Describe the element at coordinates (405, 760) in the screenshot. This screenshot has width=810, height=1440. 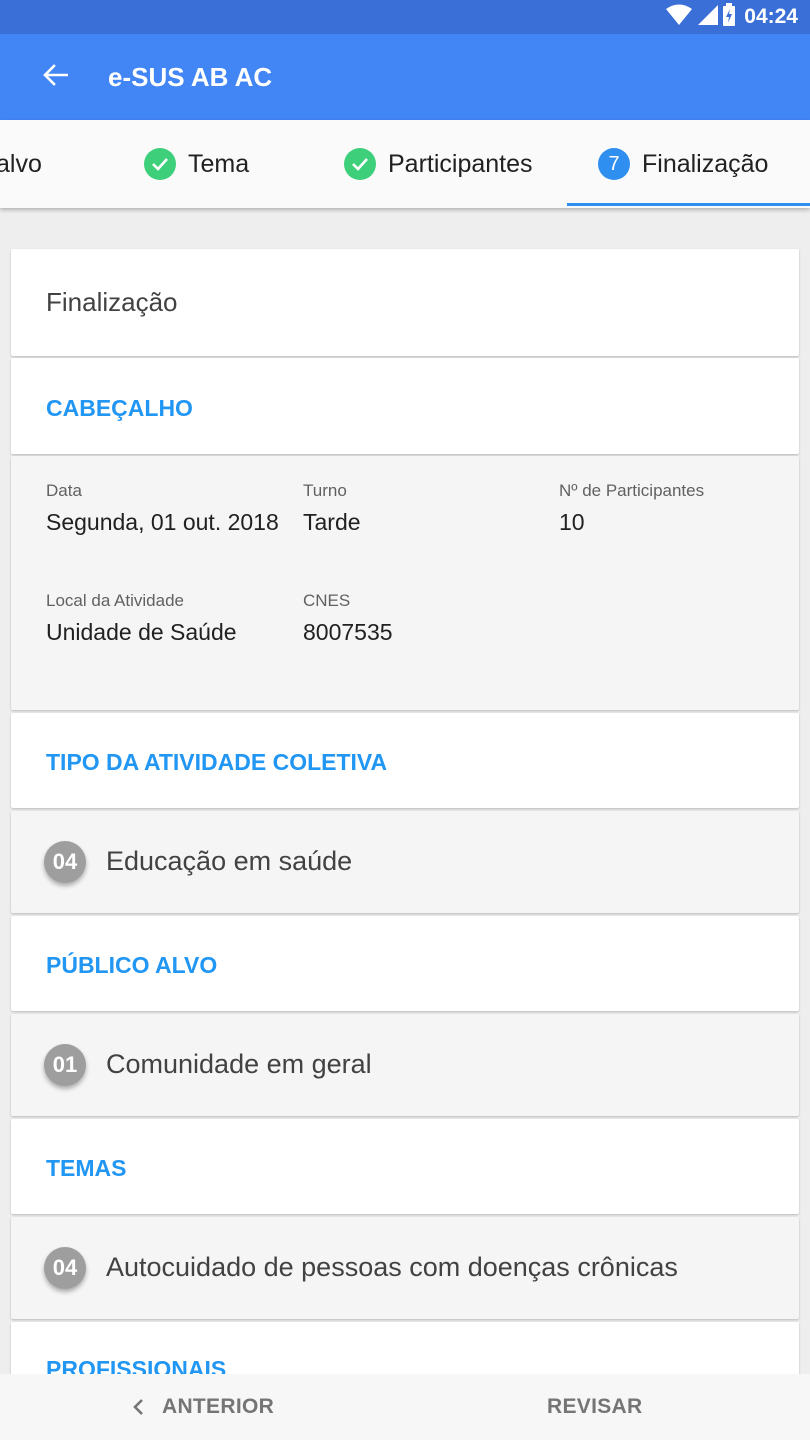
I see `section-header-tipo-atividade: TIPO DA ATIVIDADE COLETIVA` at that location.